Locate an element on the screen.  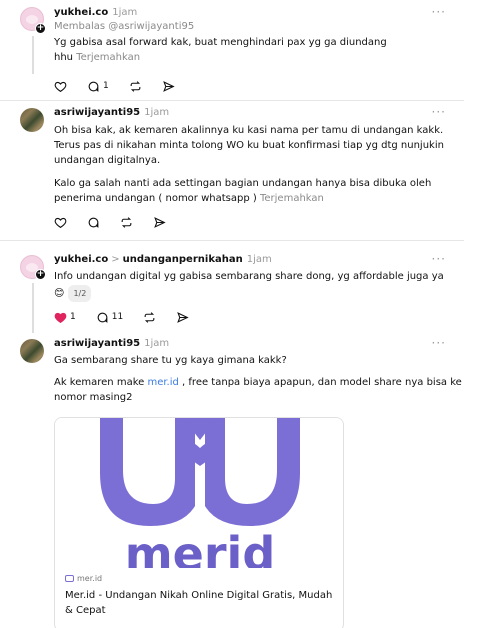
chevron-right-icon: > is located at coordinates (115, 259).